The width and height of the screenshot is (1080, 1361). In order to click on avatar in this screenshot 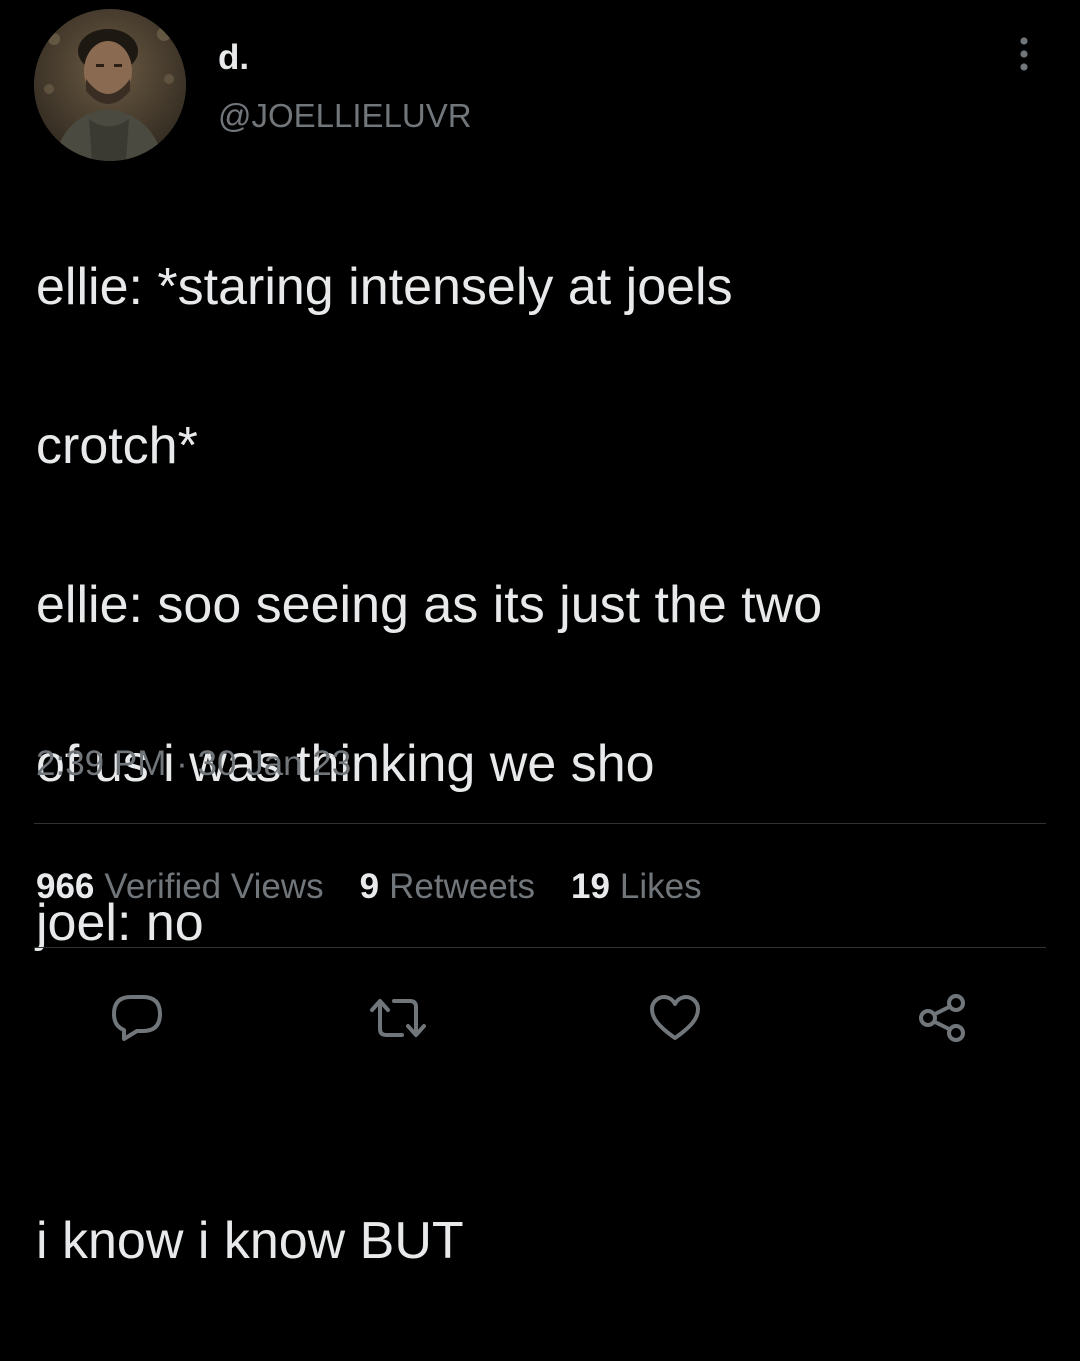, I will do `click(110, 85)`.